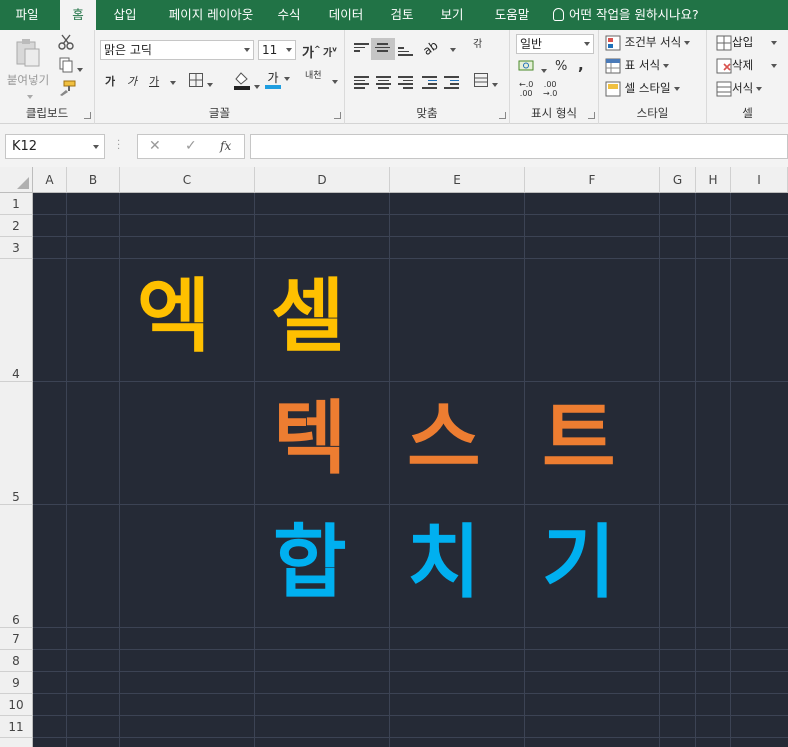 This screenshot has height=747, width=788. I want to click on increase-decimal-button: ←.0 .00, so click(526, 89).